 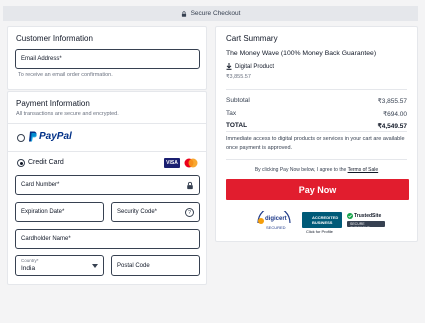 I want to click on trustedsite-sub: SECURE CHECKOUT, so click(x=360, y=226).